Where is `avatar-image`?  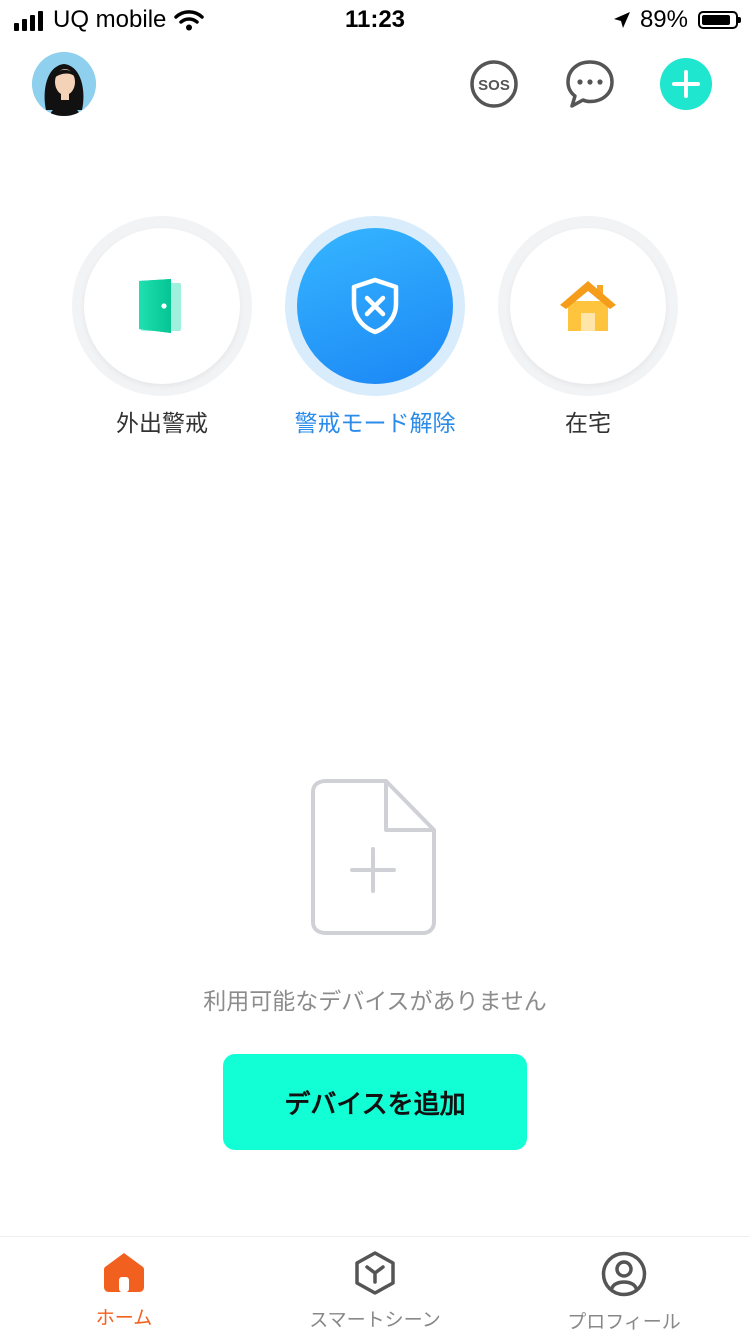 avatar-image is located at coordinates (64, 84).